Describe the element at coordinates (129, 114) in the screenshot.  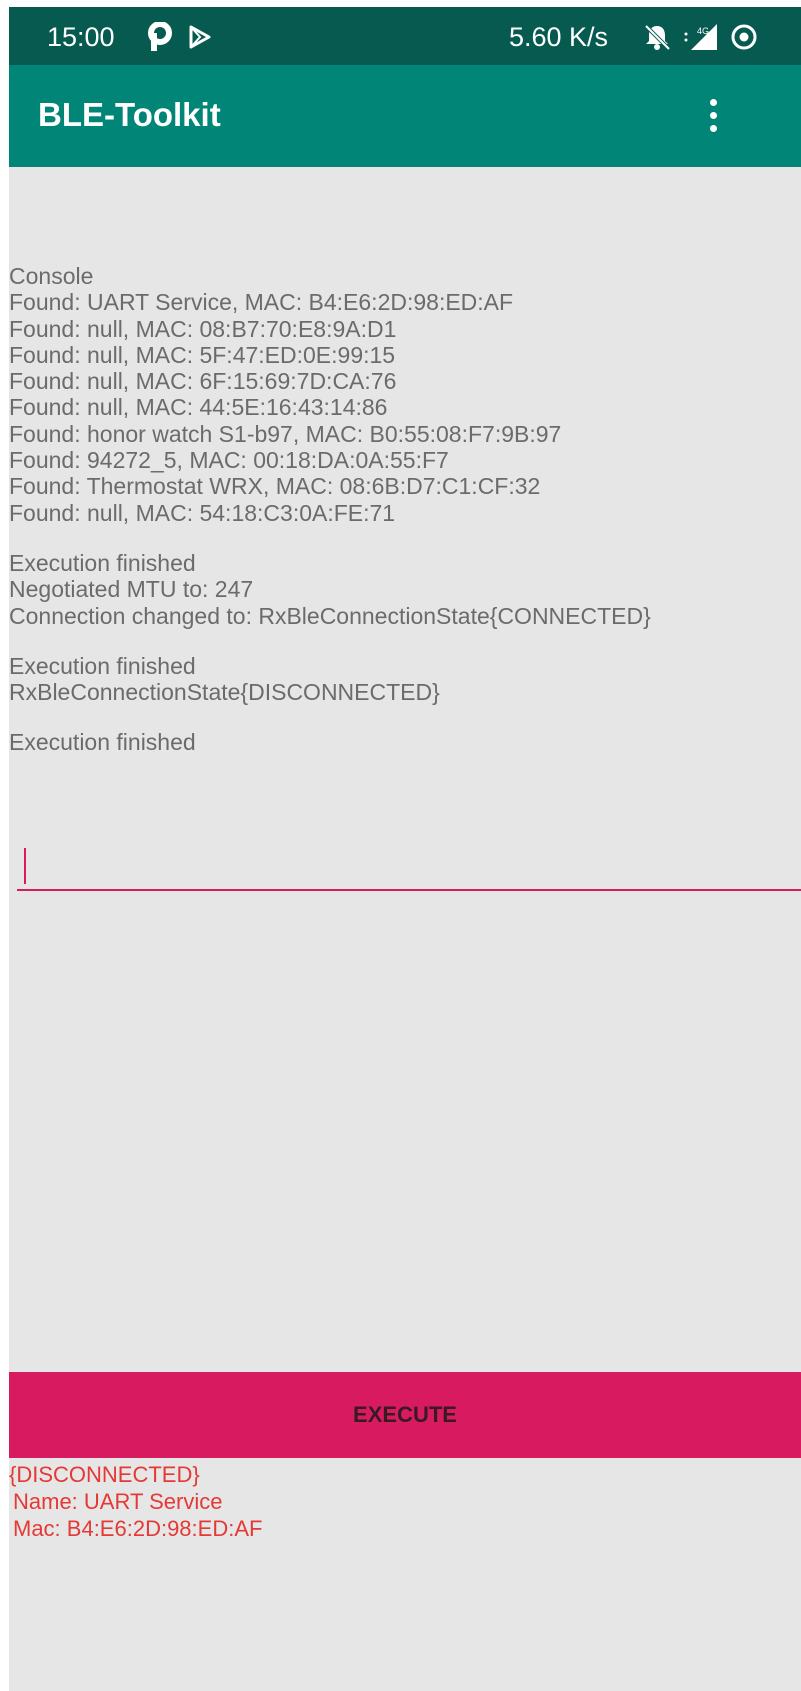
I see `app-title: BLE-Toolkit` at that location.